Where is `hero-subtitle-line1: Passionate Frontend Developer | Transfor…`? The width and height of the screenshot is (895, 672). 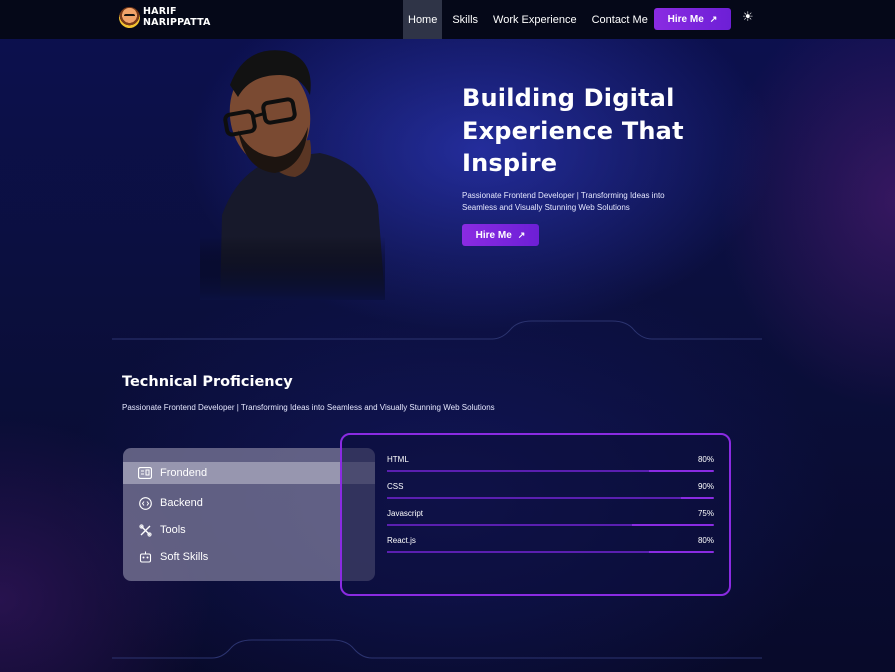 hero-subtitle-line1: Passionate Frontend Developer | Transfor… is located at coordinates (563, 195).